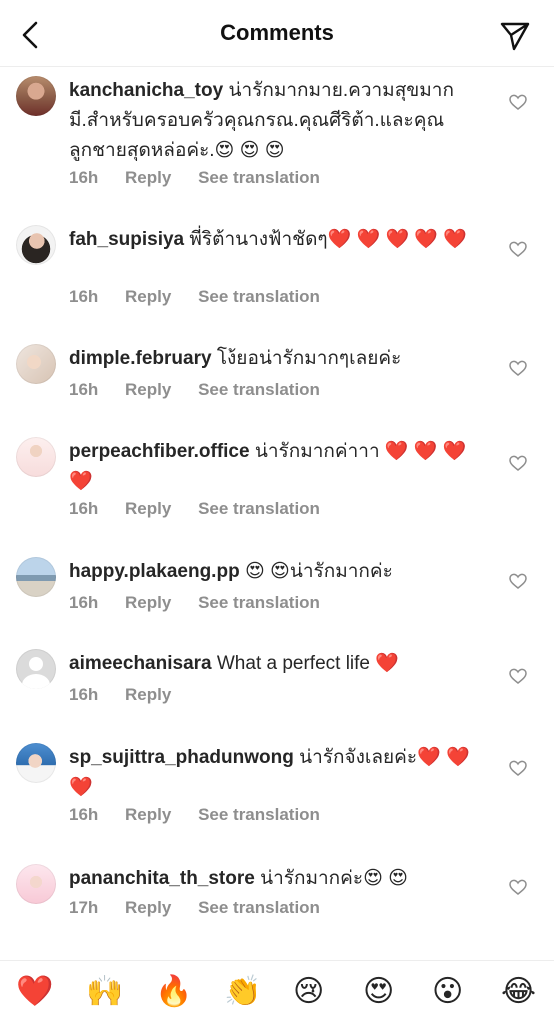 The height and width of the screenshot is (1025, 554). Describe the element at coordinates (126, 239) in the screenshot. I see `comment-username: fah_supisiya` at that location.